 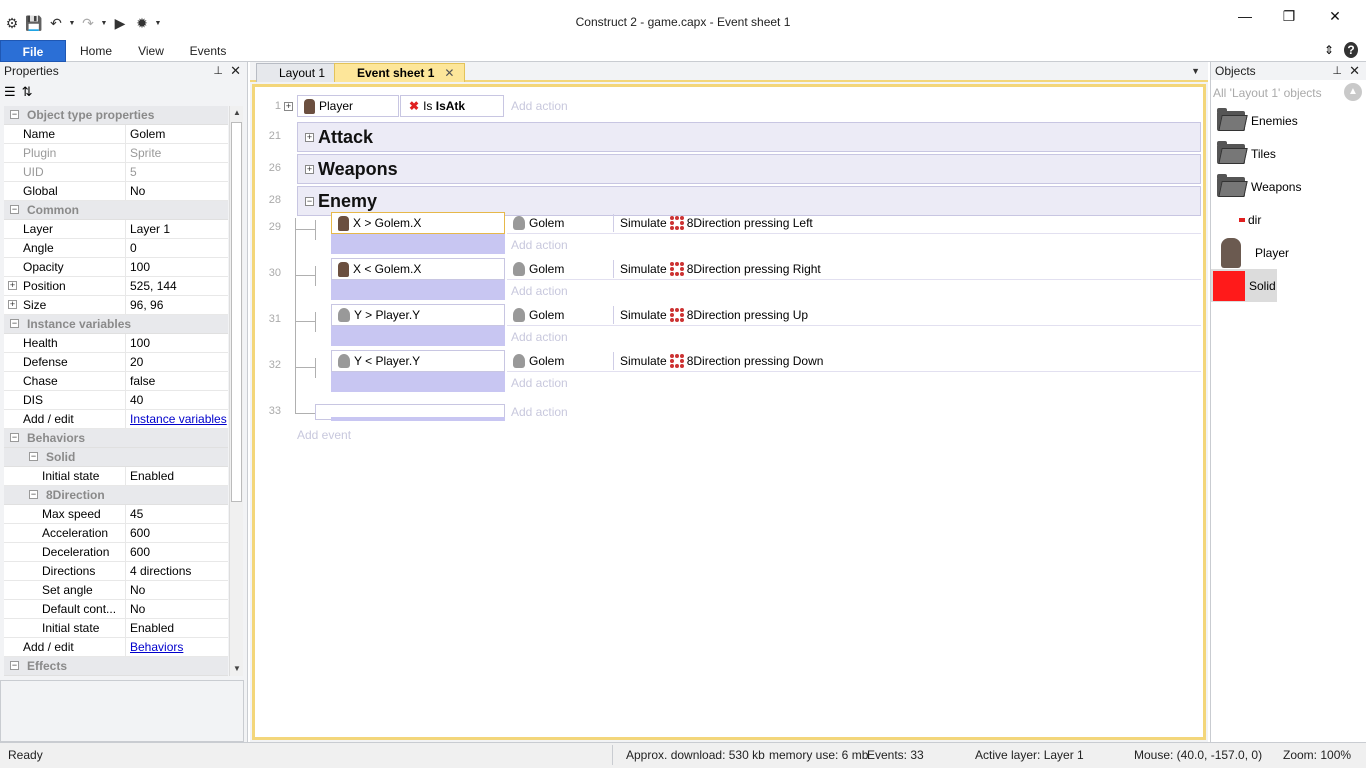 What do you see at coordinates (116, 628) in the screenshot?
I see `property-row: Initial state Enabled` at bounding box center [116, 628].